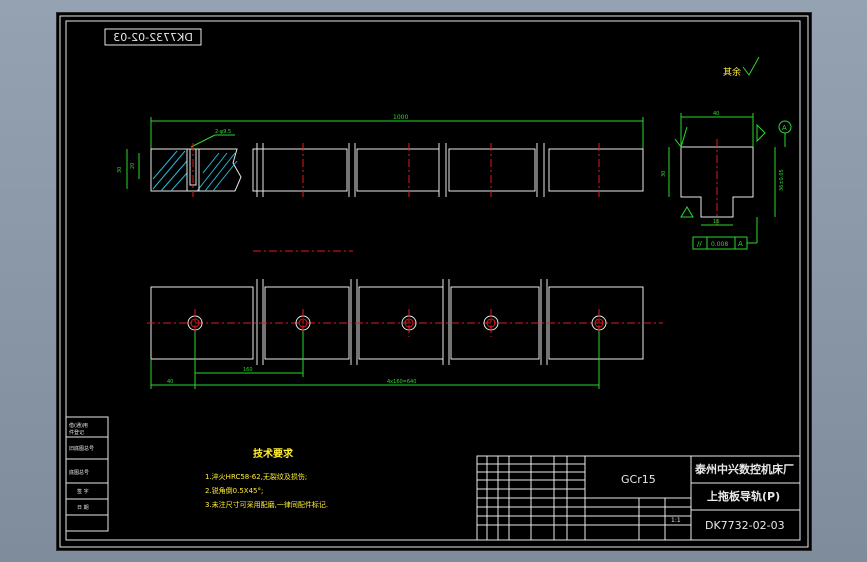 The width and height of the screenshot is (867, 562). I want to click on title-drawing-number: DK7732-02-03, so click(745, 525).